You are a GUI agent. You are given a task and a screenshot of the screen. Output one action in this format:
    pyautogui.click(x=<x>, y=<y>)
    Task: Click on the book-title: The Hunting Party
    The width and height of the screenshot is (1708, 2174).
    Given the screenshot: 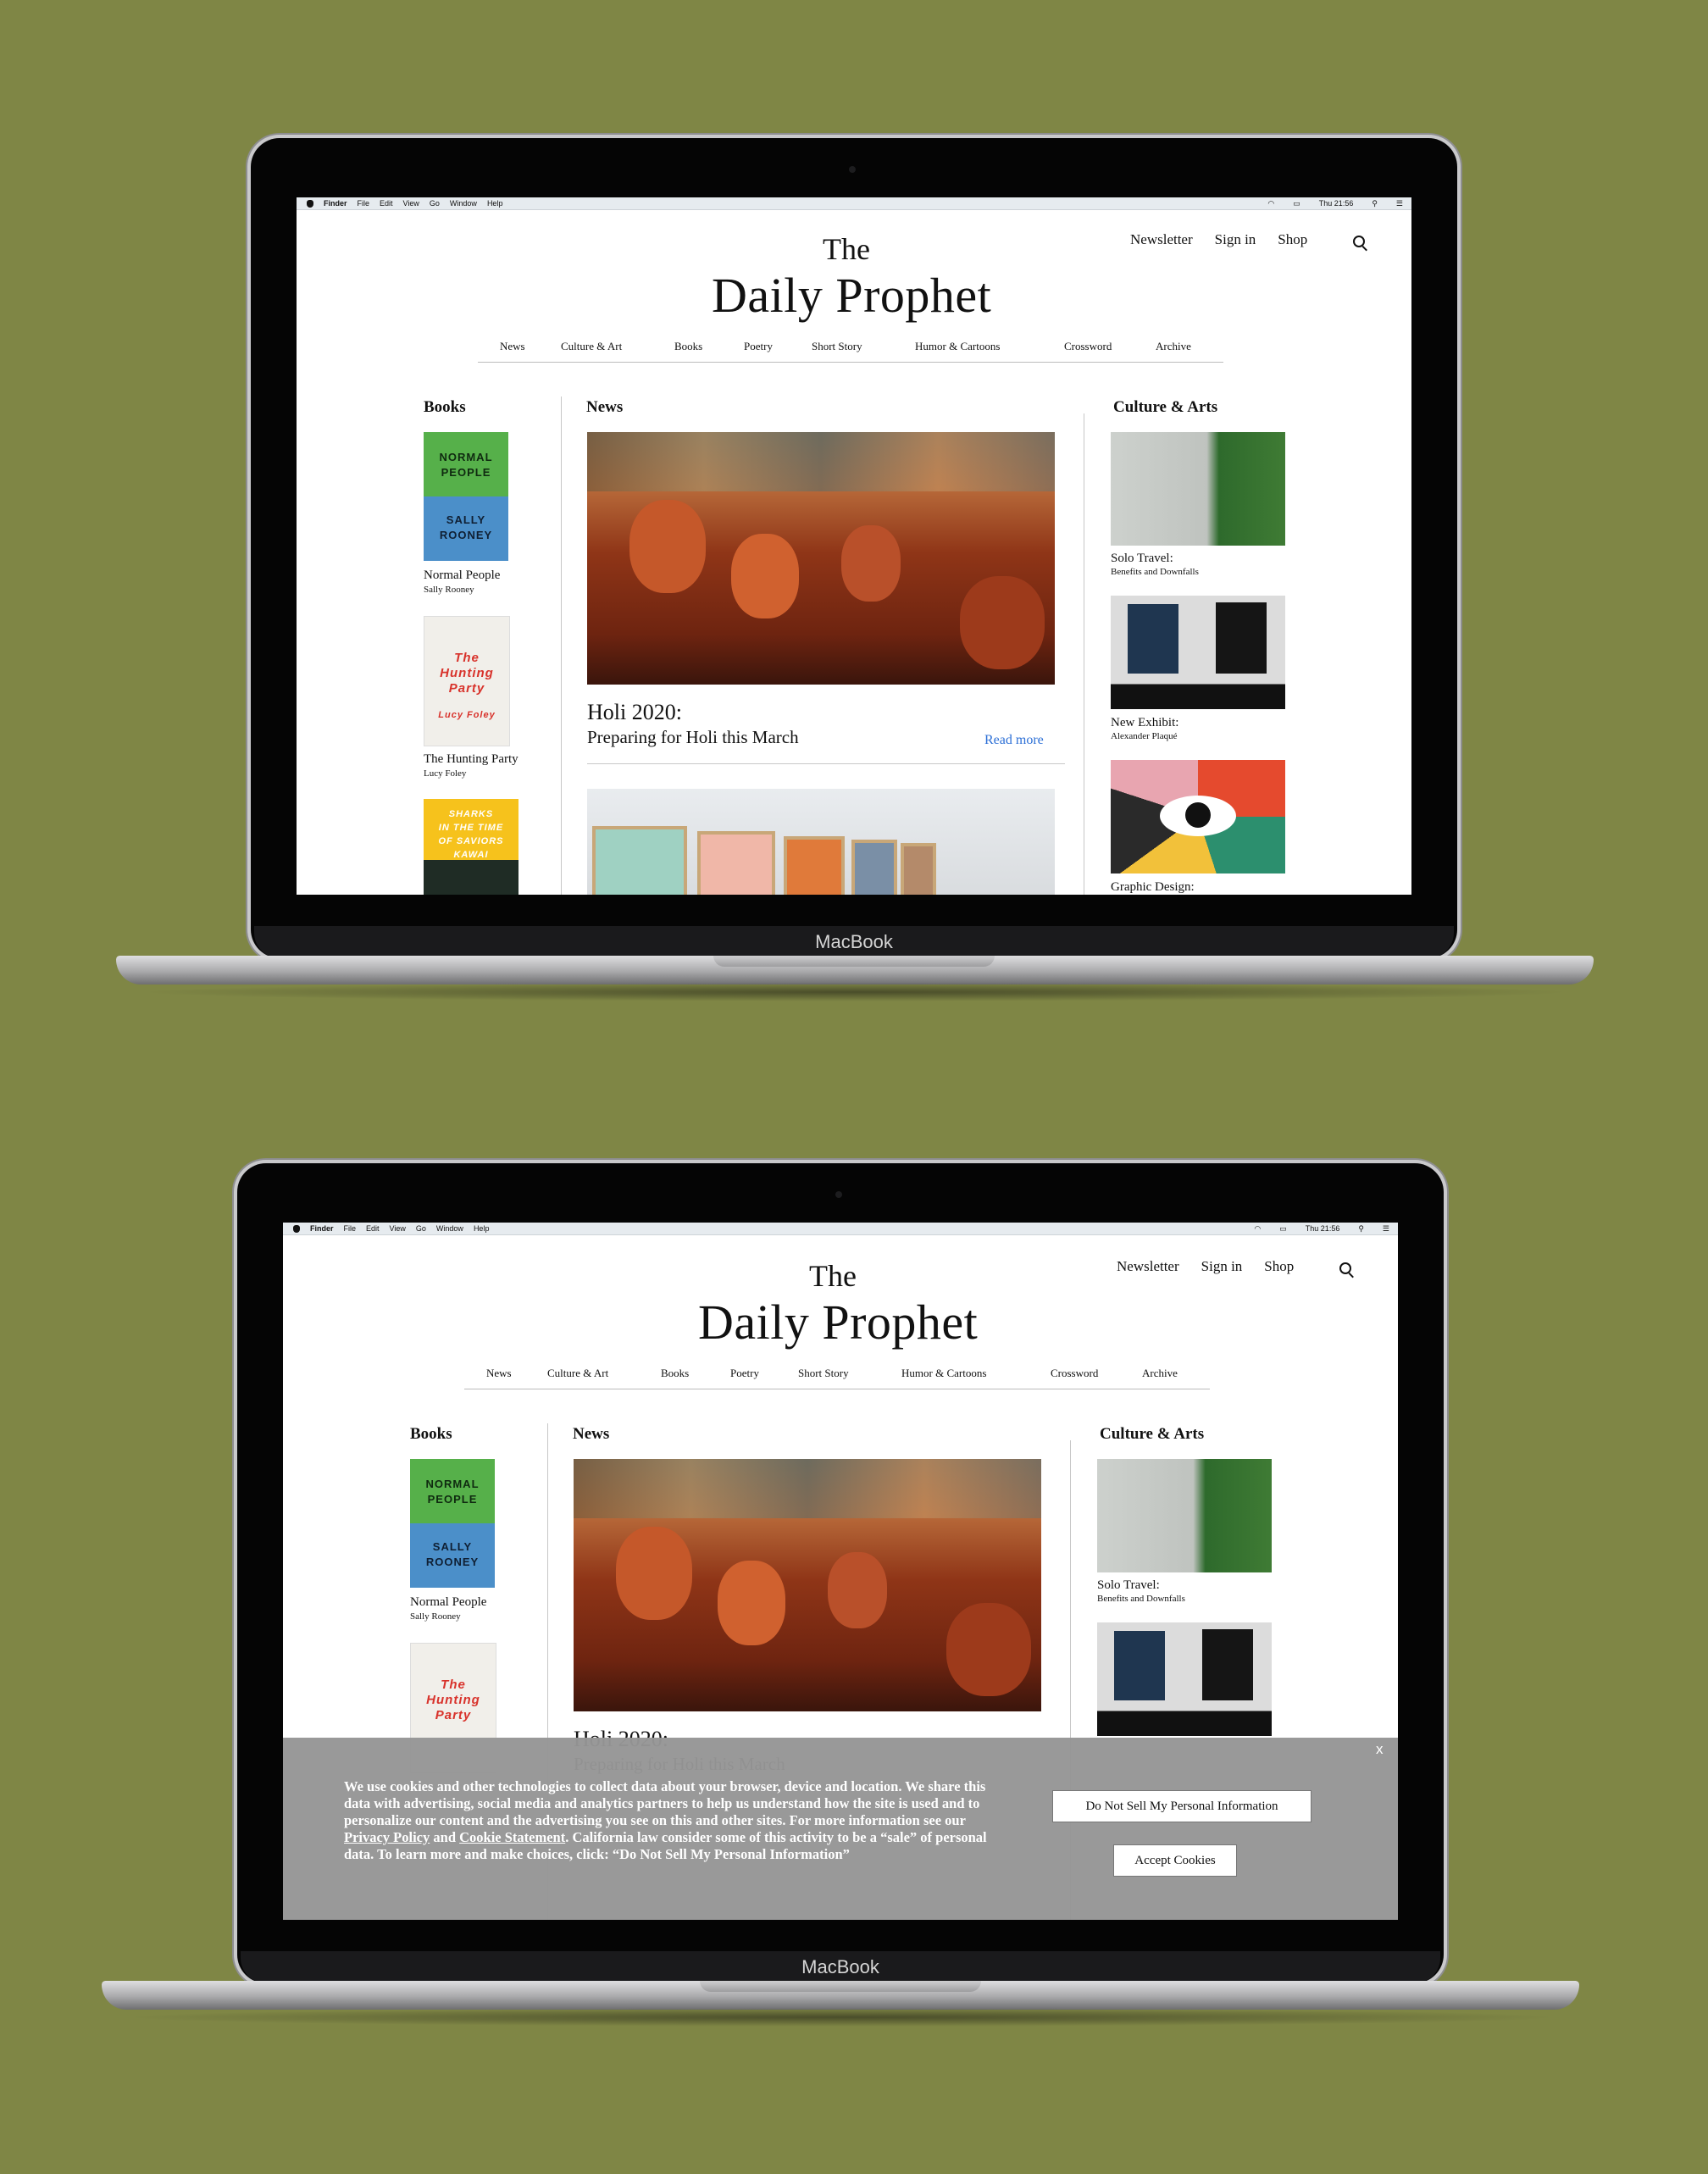 What is the action you would take?
    pyautogui.click(x=471, y=759)
    